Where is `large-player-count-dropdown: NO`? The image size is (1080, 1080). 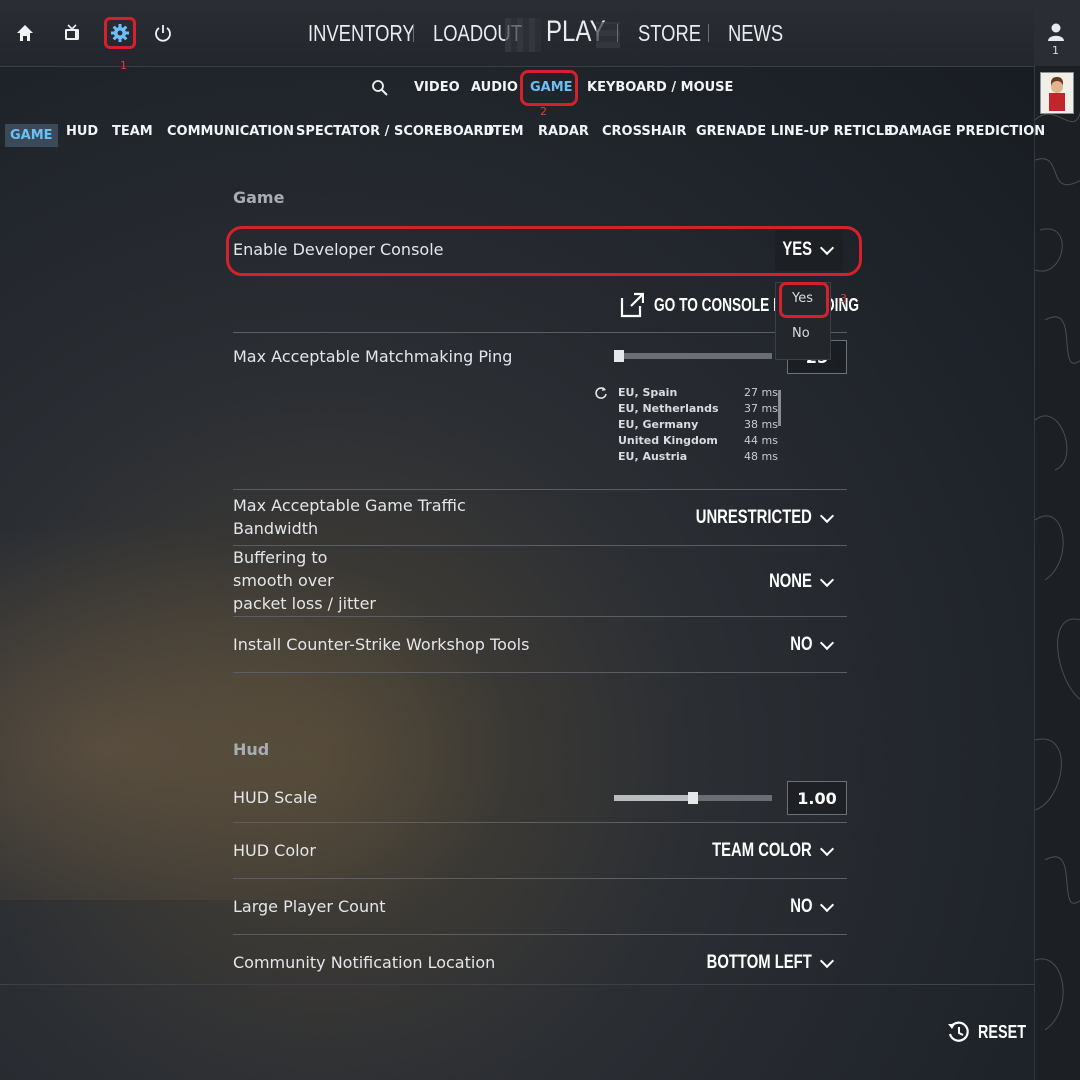 large-player-count-dropdown: NO is located at coordinates (809, 907).